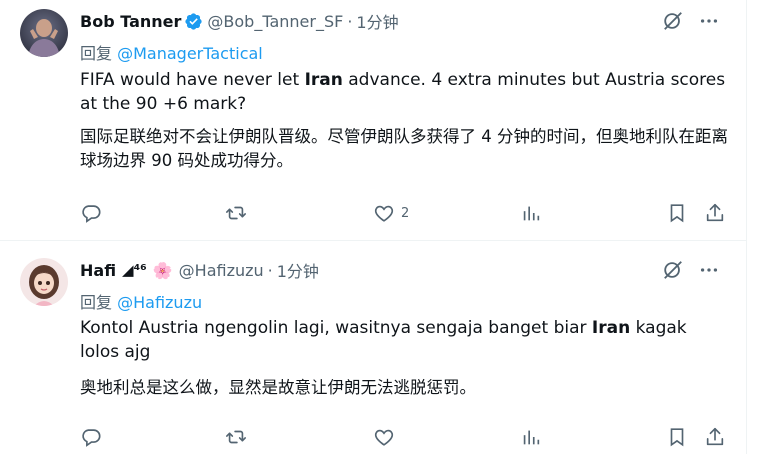 The height and width of the screenshot is (454, 760). Describe the element at coordinates (278, 387) in the screenshot. I see `tweet-translation: 奥地利总是这么做，显然是故意让伊朗无法逃脱惩罚。` at that location.